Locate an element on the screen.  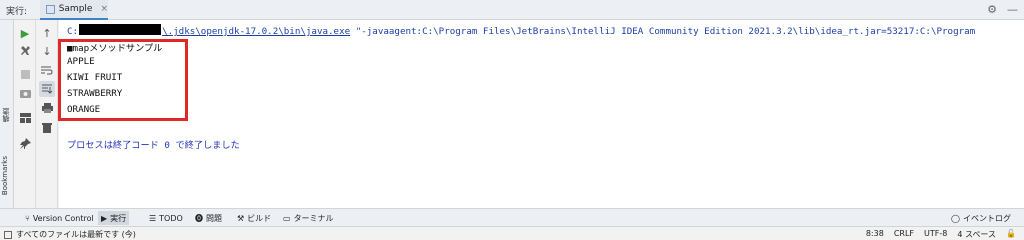
trash-icon is located at coordinates (47, 127).